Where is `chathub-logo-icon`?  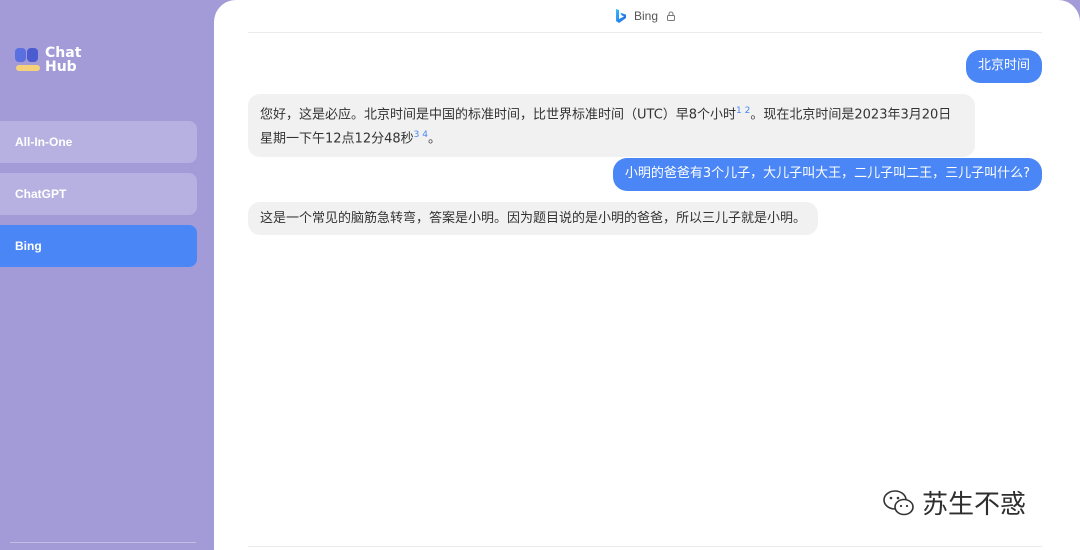 chathub-logo-icon is located at coordinates (28, 60).